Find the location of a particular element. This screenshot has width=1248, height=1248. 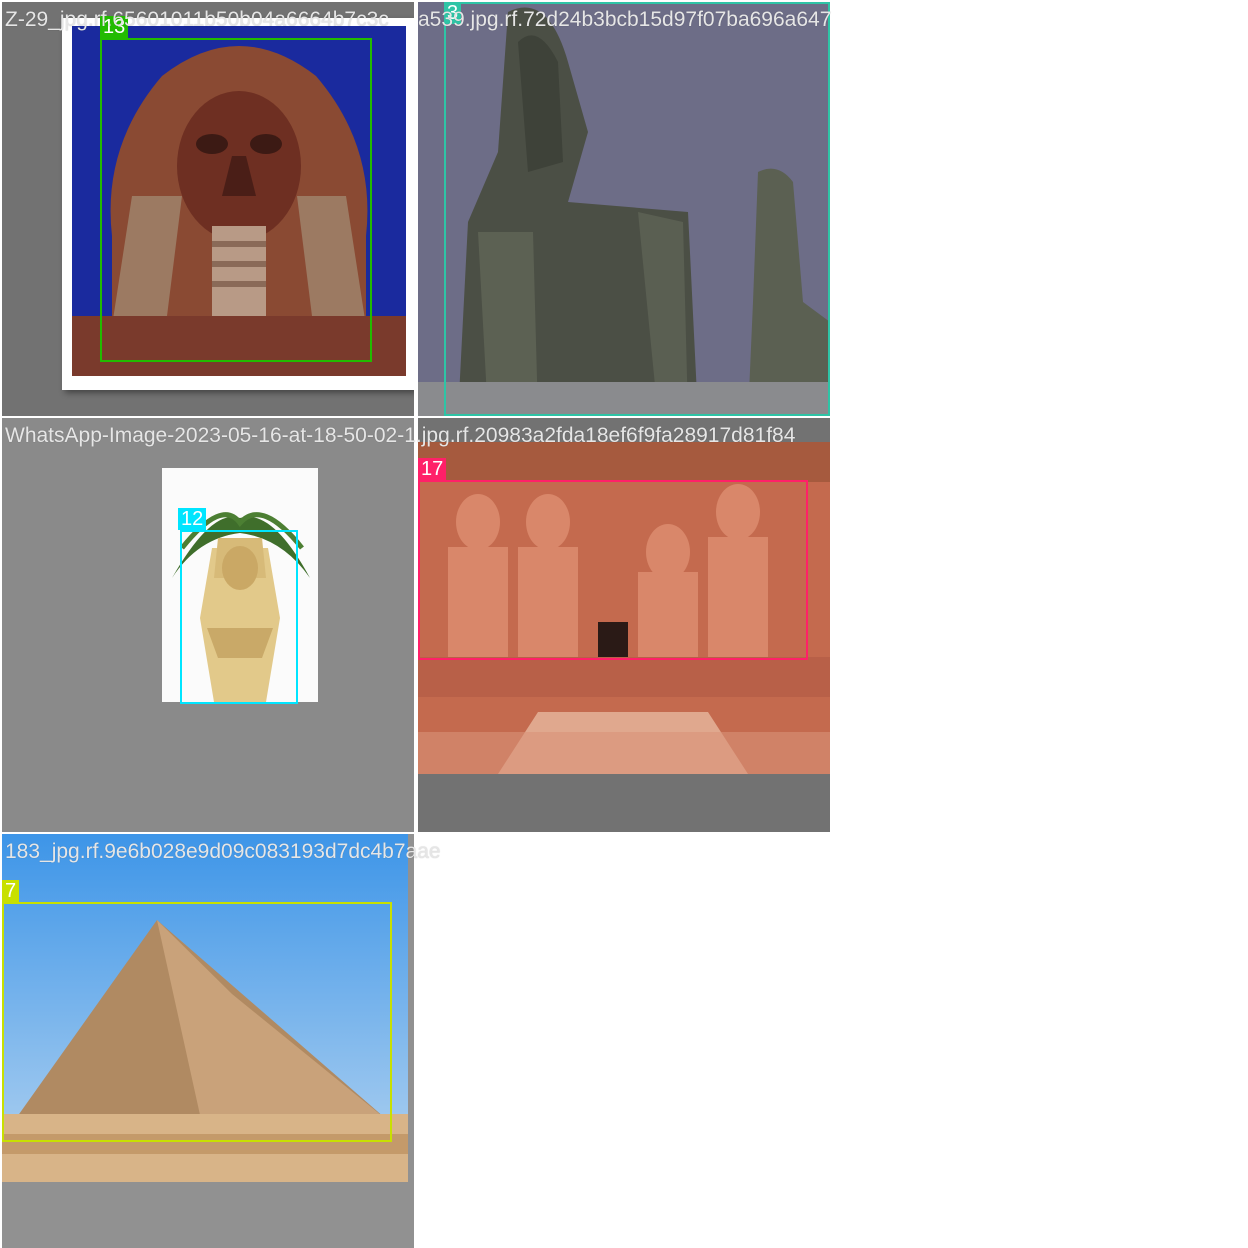

image-filename: 183_jpg.rf.9e6b028e9d09c083193d7dc4b7aae is located at coordinates (223, 851).